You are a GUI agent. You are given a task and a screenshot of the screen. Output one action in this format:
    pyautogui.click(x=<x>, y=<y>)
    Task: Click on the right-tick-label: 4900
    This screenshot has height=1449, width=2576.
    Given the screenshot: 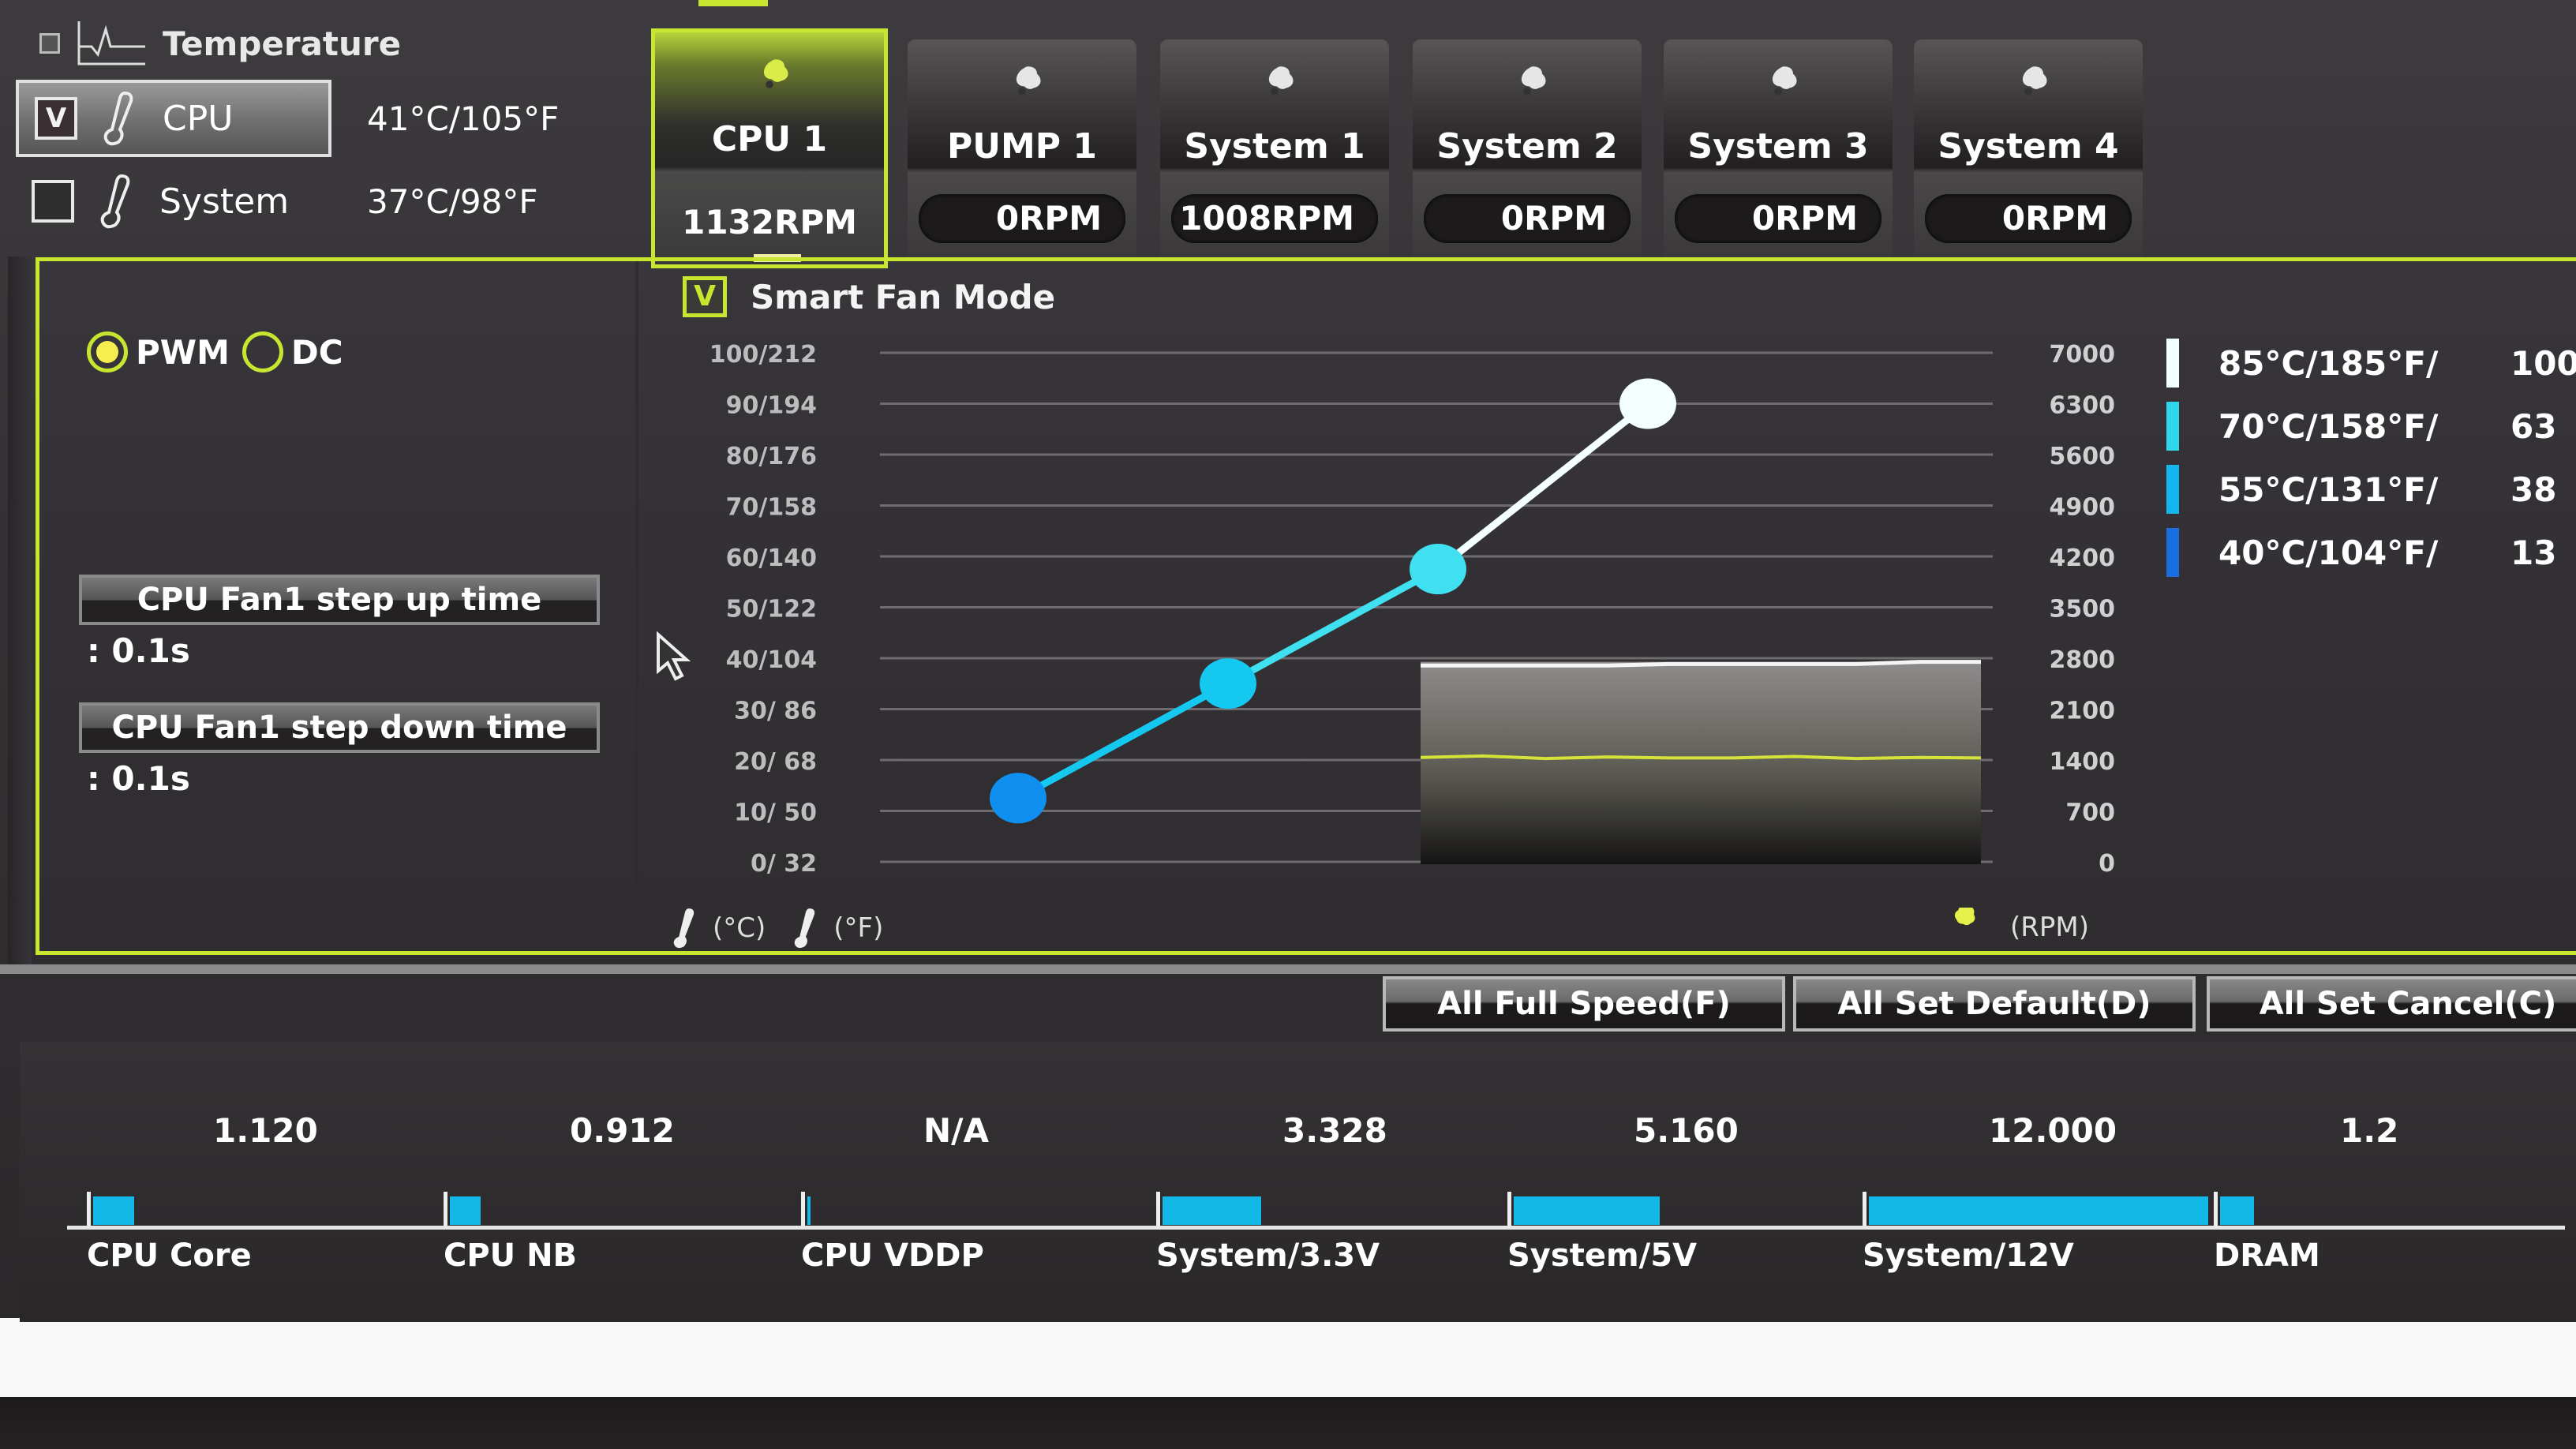 What is the action you would take?
    pyautogui.click(x=2083, y=508)
    